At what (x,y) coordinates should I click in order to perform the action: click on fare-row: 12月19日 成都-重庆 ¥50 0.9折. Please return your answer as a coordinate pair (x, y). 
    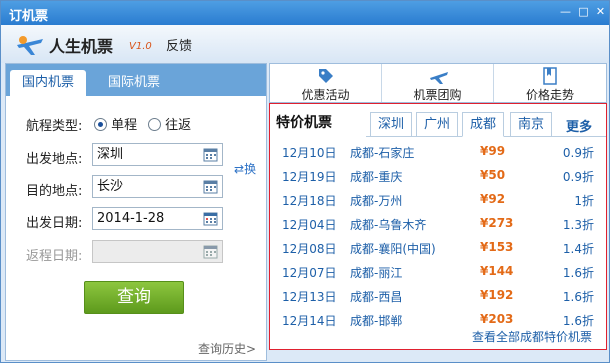
    Looking at the image, I should click on (438, 180).